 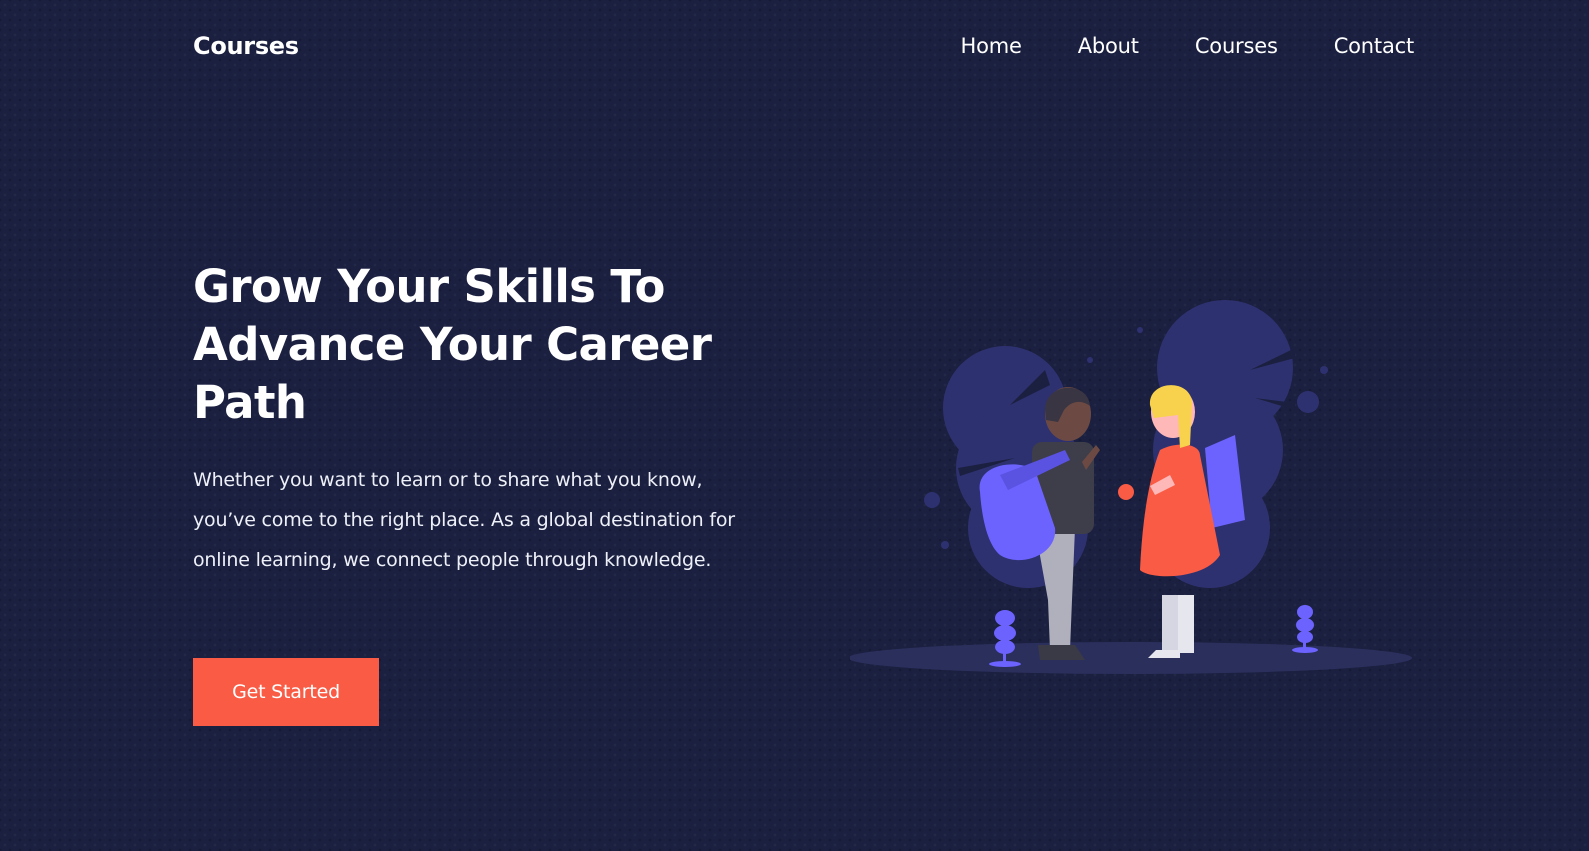 I want to click on nav-link-about: About, so click(x=1108, y=46).